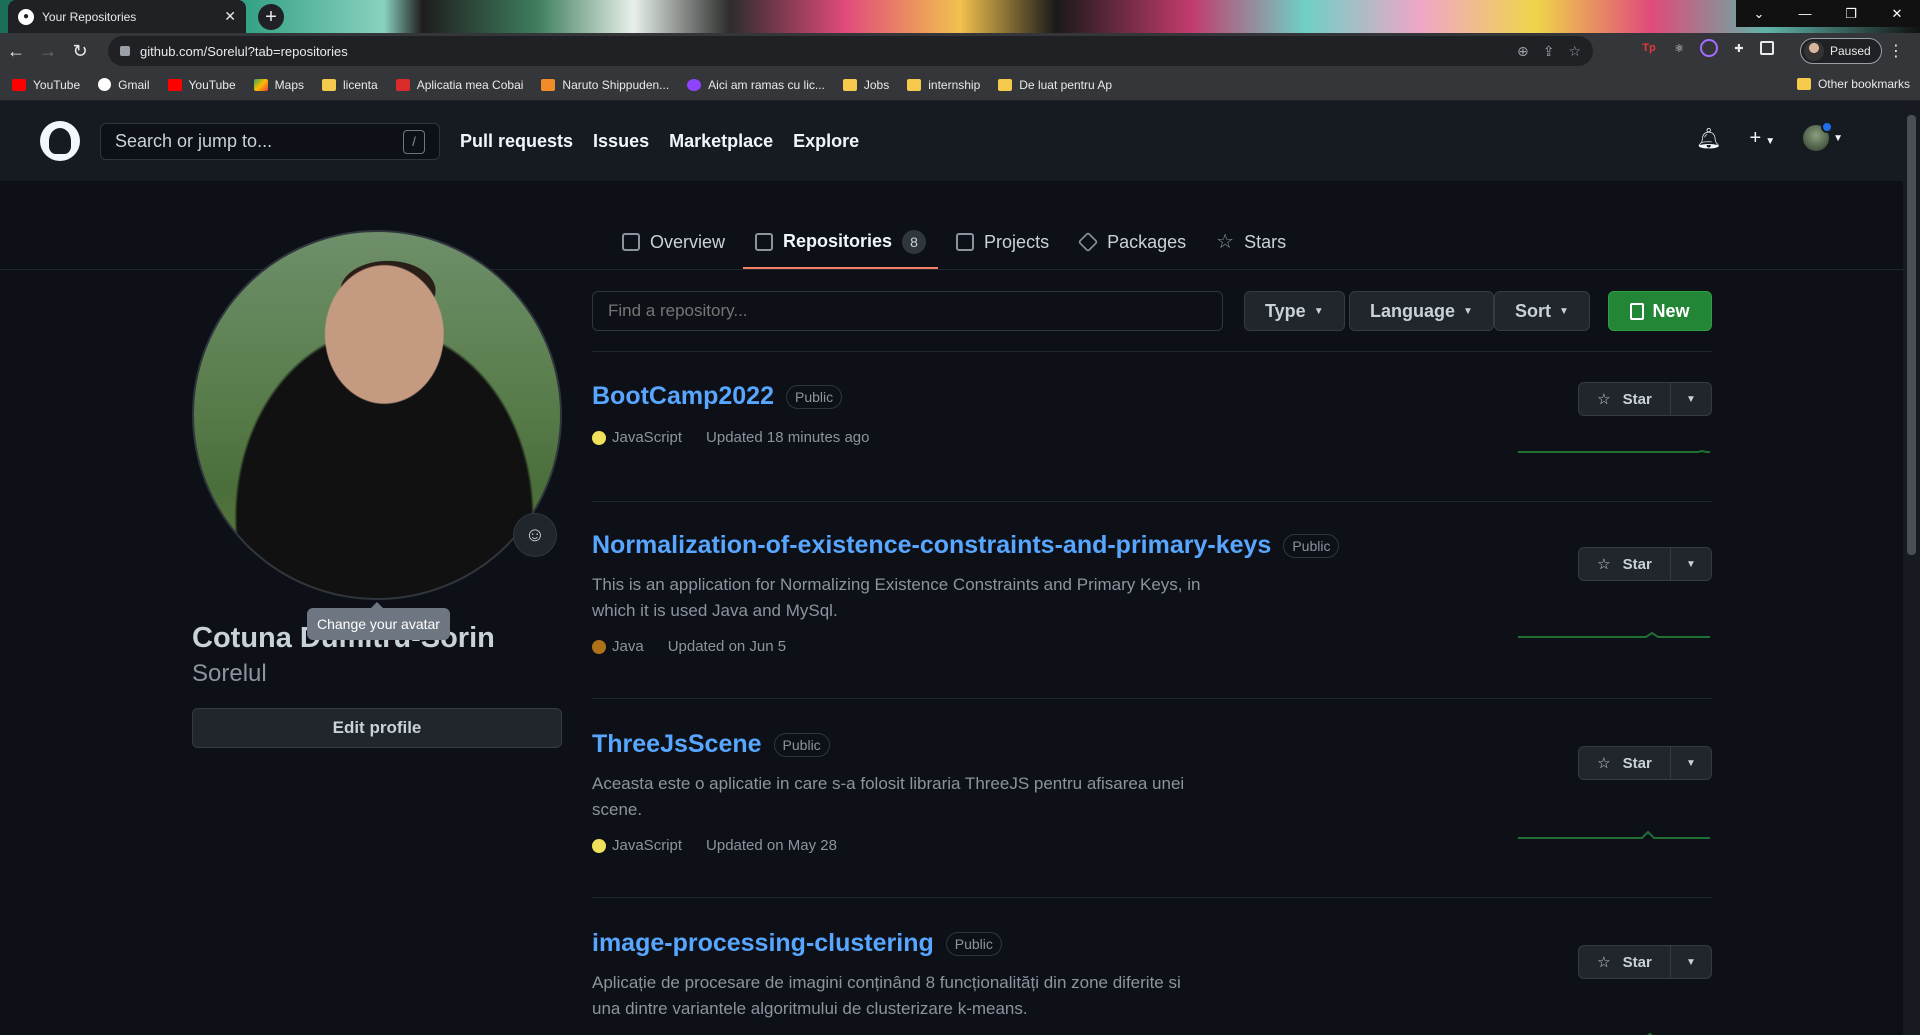 The image size is (1920, 1035). Describe the element at coordinates (1294, 311) in the screenshot. I see `type-filter-button: Type ▼` at that location.